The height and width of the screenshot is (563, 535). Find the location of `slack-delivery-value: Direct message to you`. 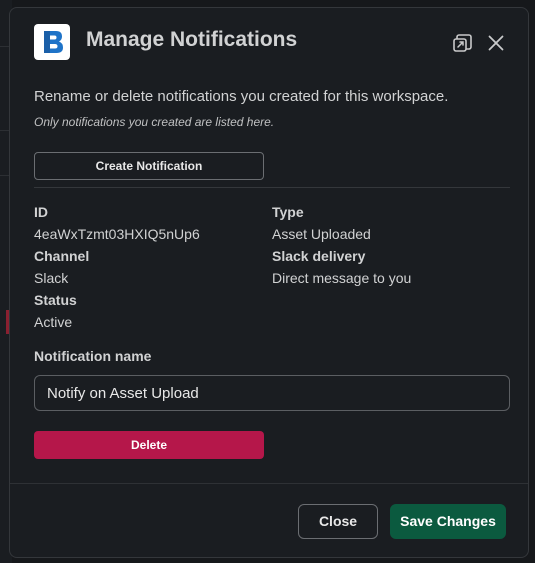

slack-delivery-value: Direct message to you is located at coordinates (342, 278).